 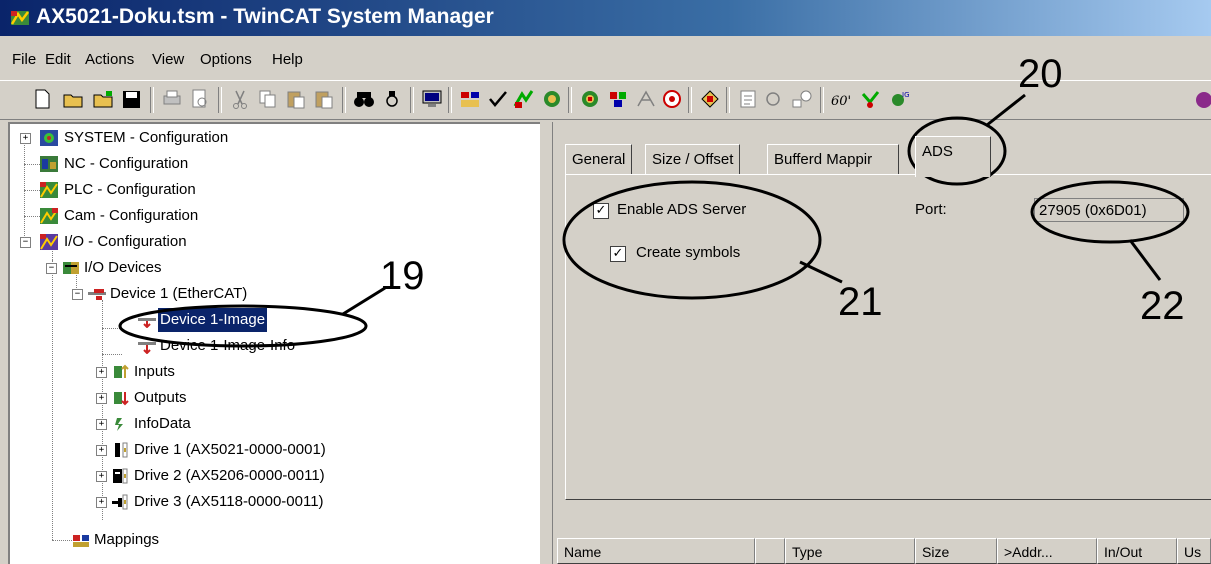 I want to click on tree-node-label: Inputs, so click(x=154, y=371).